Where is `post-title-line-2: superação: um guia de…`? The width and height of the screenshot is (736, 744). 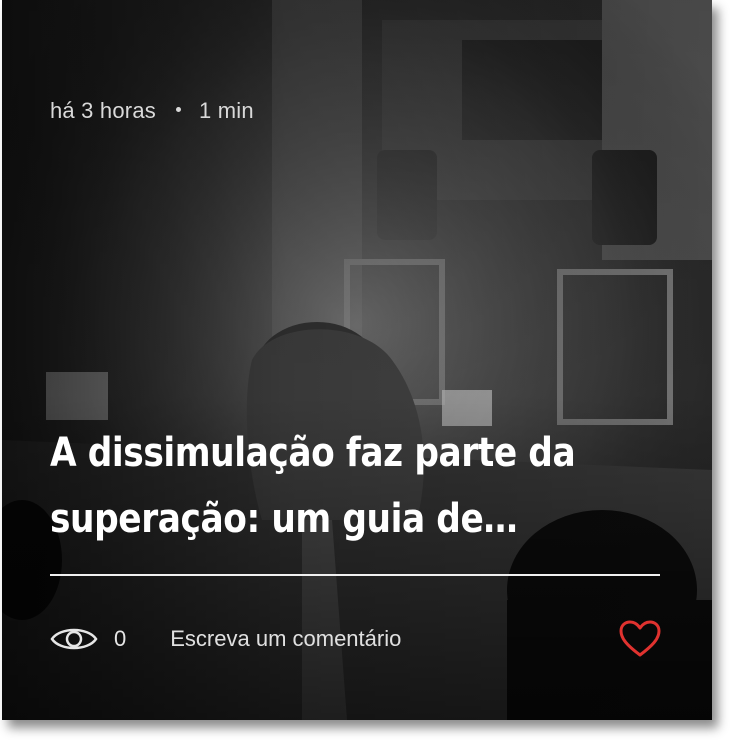 post-title-line-2: superação: um guia de… is located at coordinates (316, 519).